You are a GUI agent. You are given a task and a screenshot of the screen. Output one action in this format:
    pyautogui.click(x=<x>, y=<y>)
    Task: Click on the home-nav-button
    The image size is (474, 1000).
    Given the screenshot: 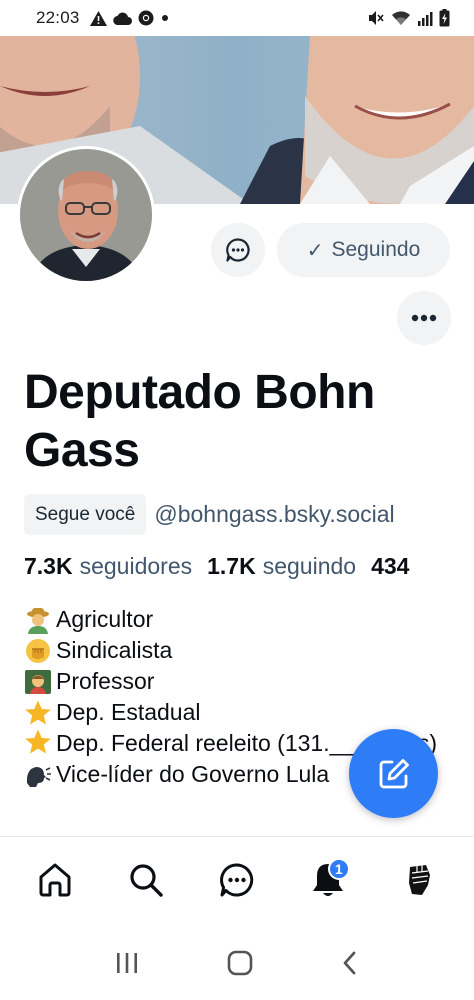 What is the action you would take?
    pyautogui.click(x=240, y=965)
    